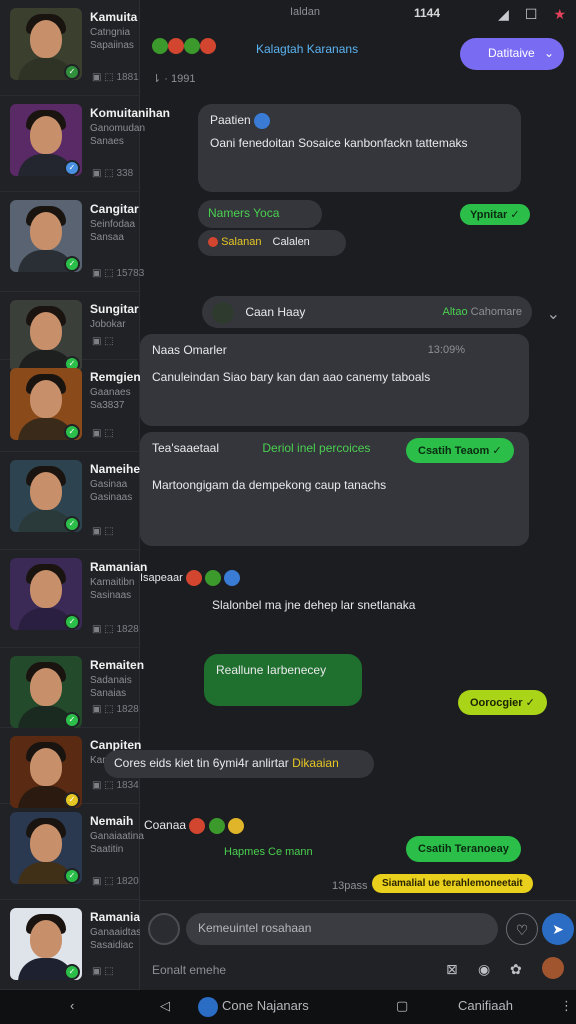  Describe the element at coordinates (72, 852) in the screenshot. I see `contact-item: ✓ Nemaih Ganaiaatina Saatitin ▣ ⬚ 1820` at that location.